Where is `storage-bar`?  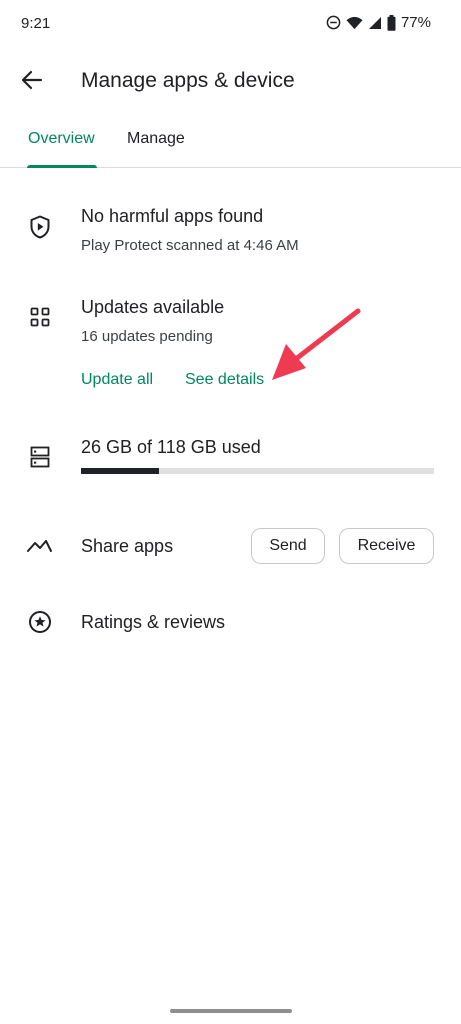 storage-bar is located at coordinates (257, 471).